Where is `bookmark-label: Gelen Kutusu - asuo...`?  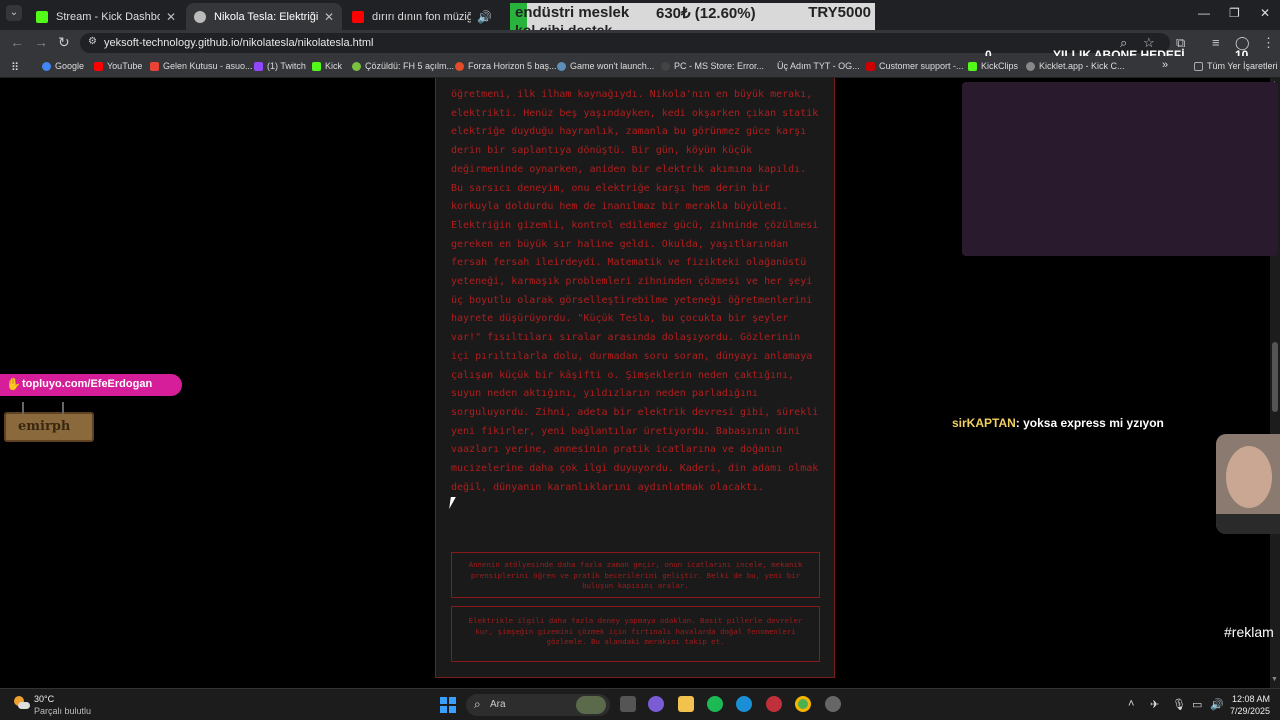 bookmark-label: Gelen Kutusu - asuo... is located at coordinates (208, 66).